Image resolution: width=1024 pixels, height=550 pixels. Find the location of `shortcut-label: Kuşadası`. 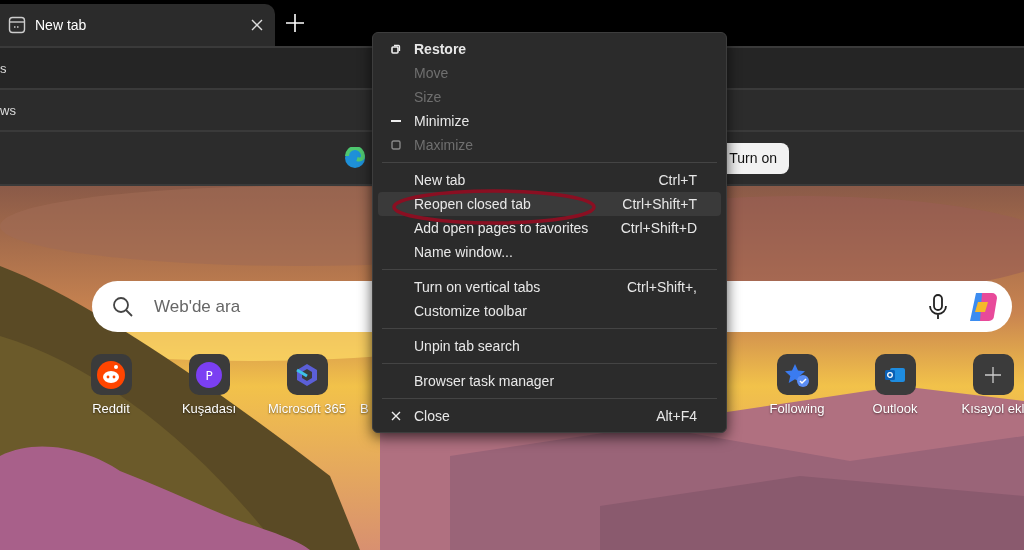

shortcut-label: Kuşadası is located at coordinates (209, 408).